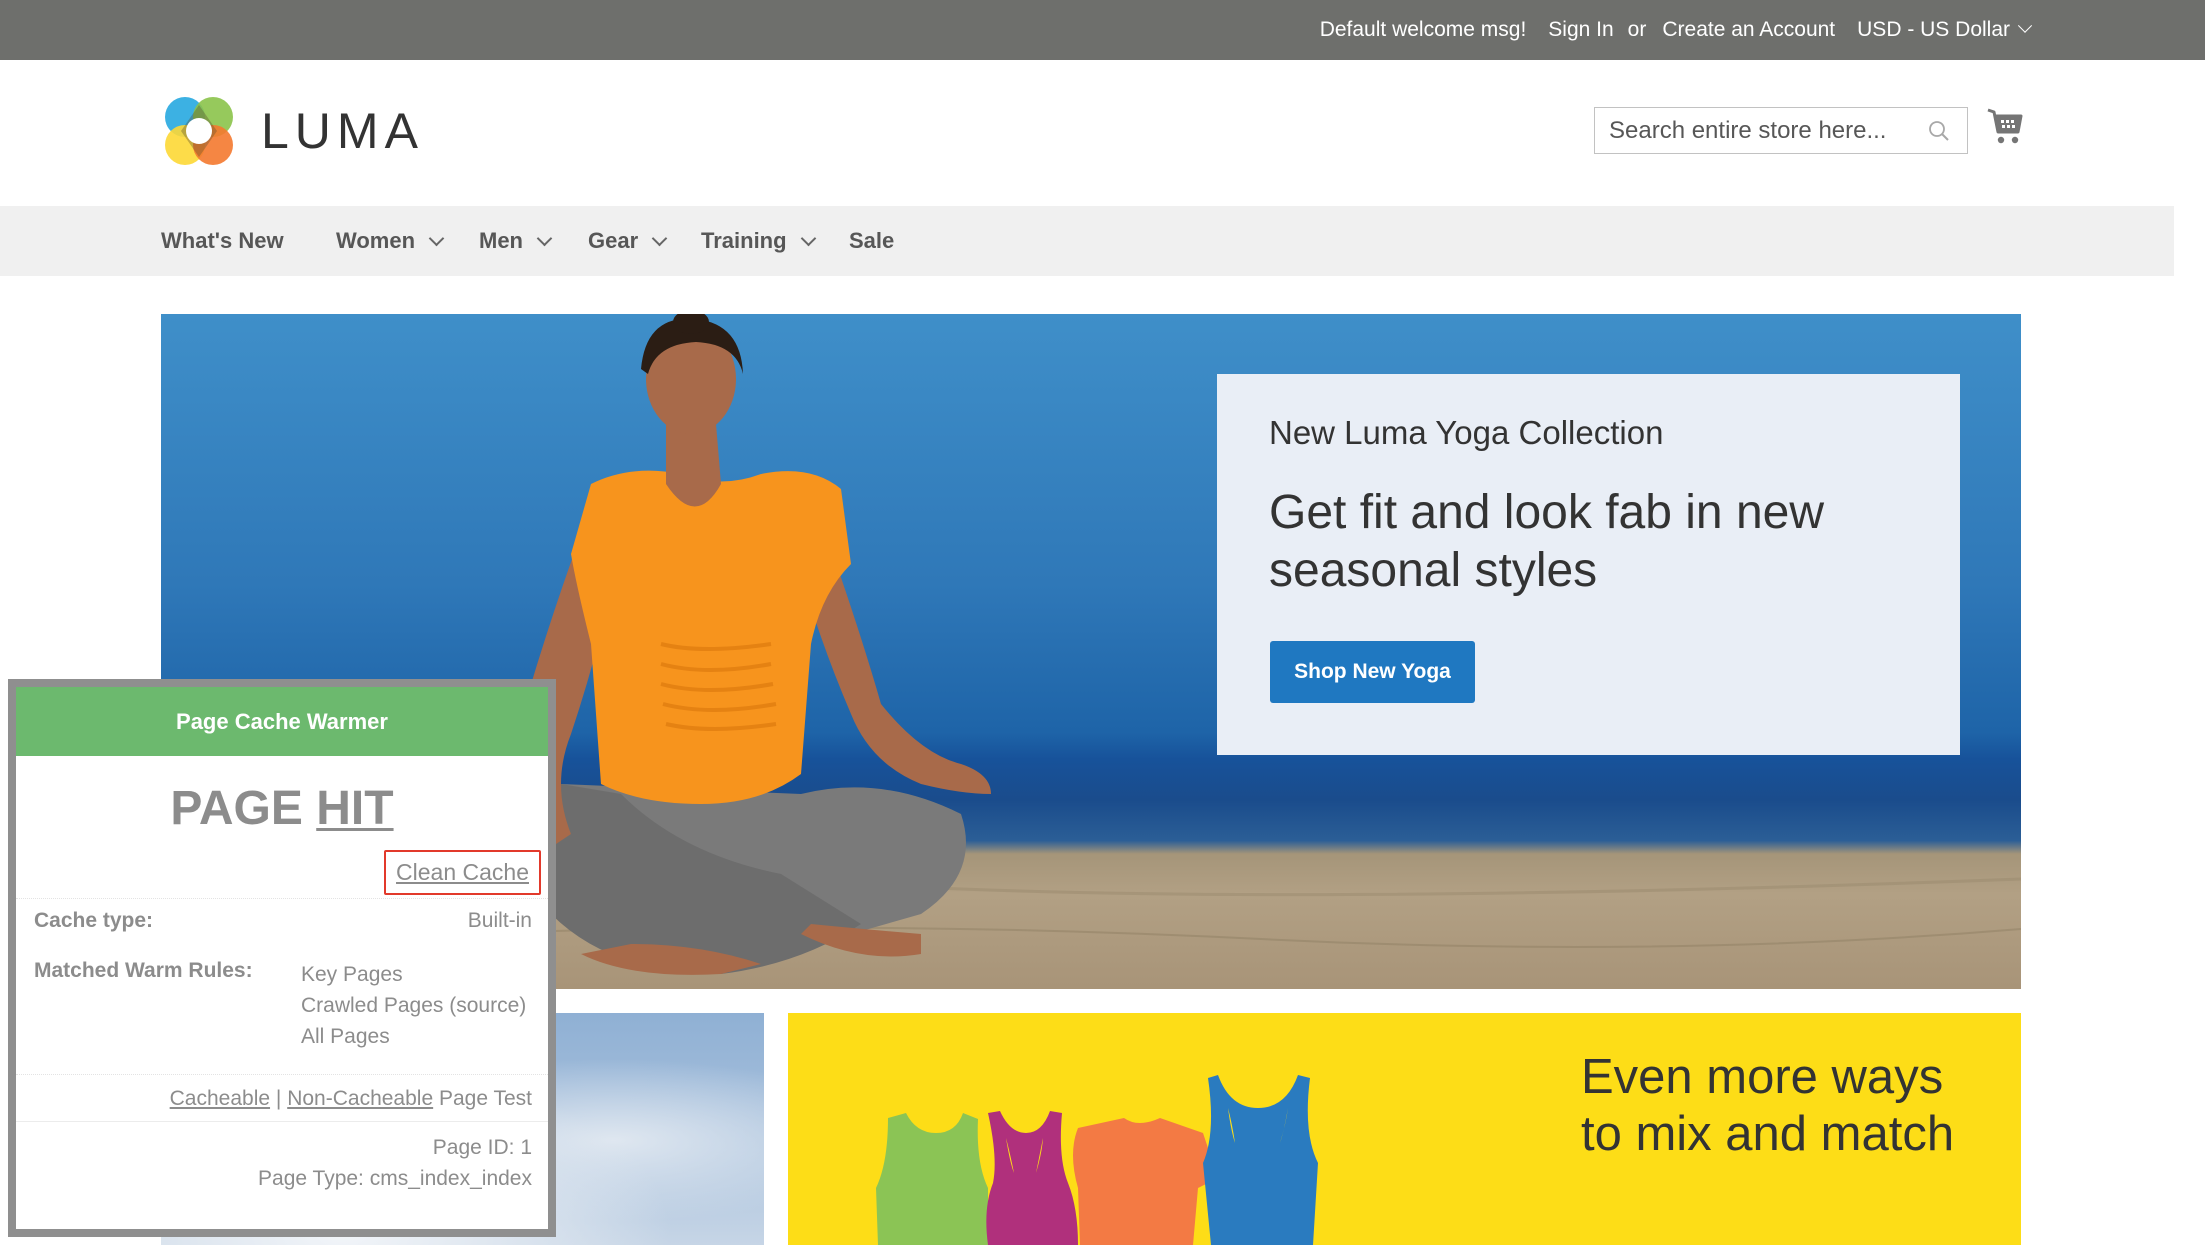 The image size is (2205, 1245). Describe the element at coordinates (143, 970) in the screenshot. I see `warm-rules-label: Matched Warm Rules:` at that location.